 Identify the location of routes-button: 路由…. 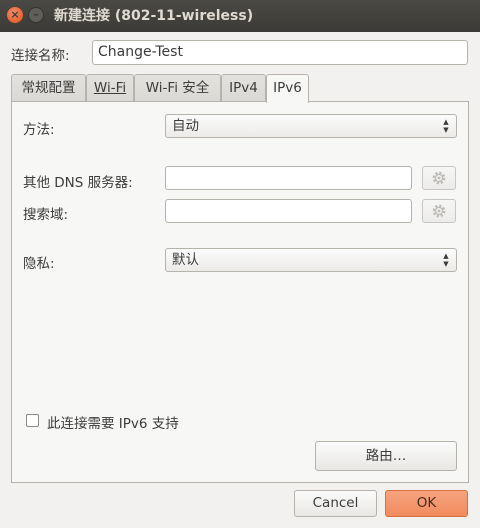
(386, 456).